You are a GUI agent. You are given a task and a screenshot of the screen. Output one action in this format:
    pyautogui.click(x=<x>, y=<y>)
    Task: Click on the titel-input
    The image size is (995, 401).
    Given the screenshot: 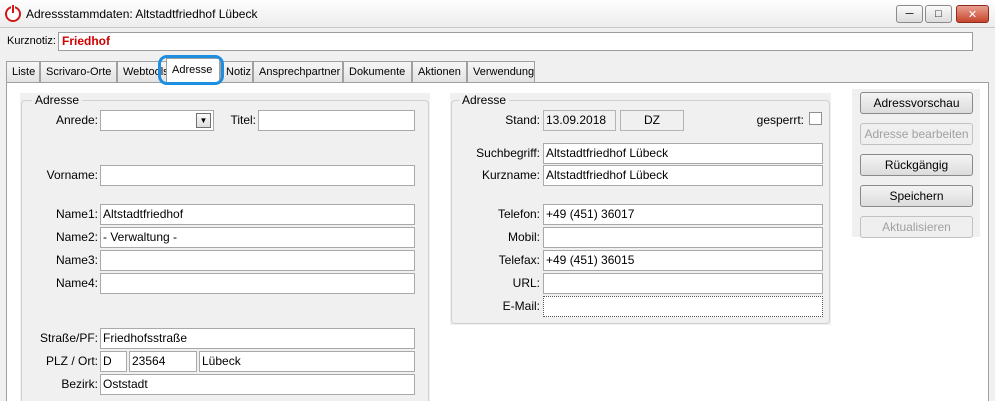 What is the action you would take?
    pyautogui.click(x=336, y=120)
    